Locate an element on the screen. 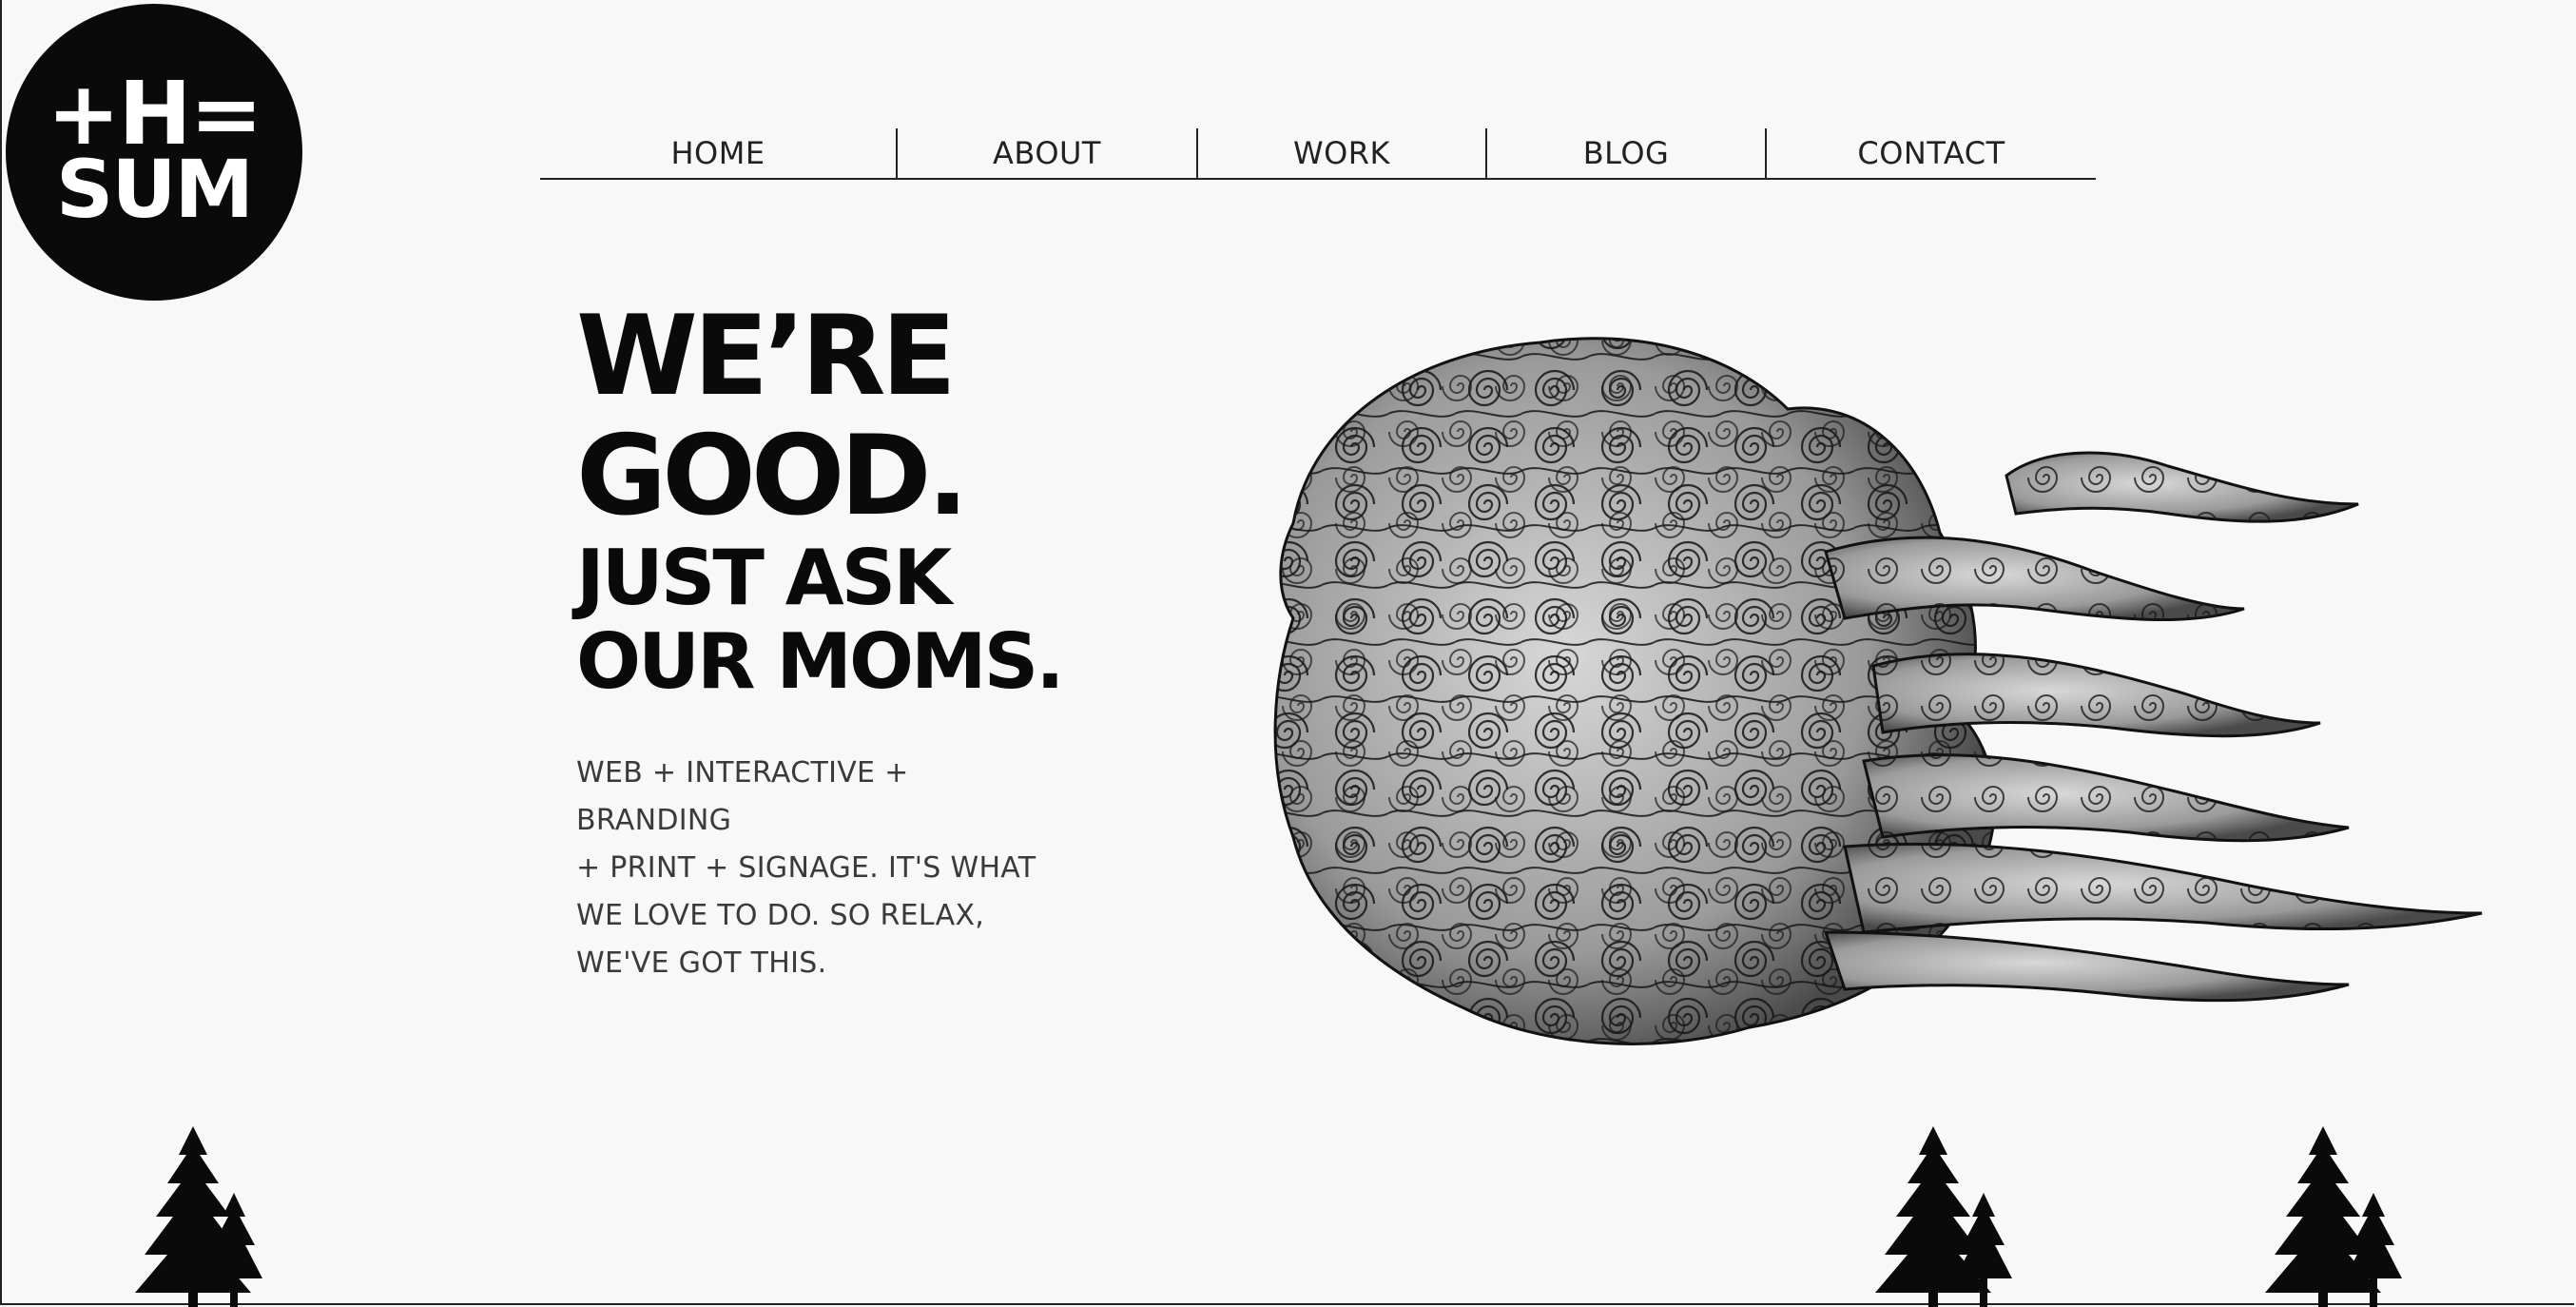  logo-text-bottom: SUM is located at coordinates (154, 189).